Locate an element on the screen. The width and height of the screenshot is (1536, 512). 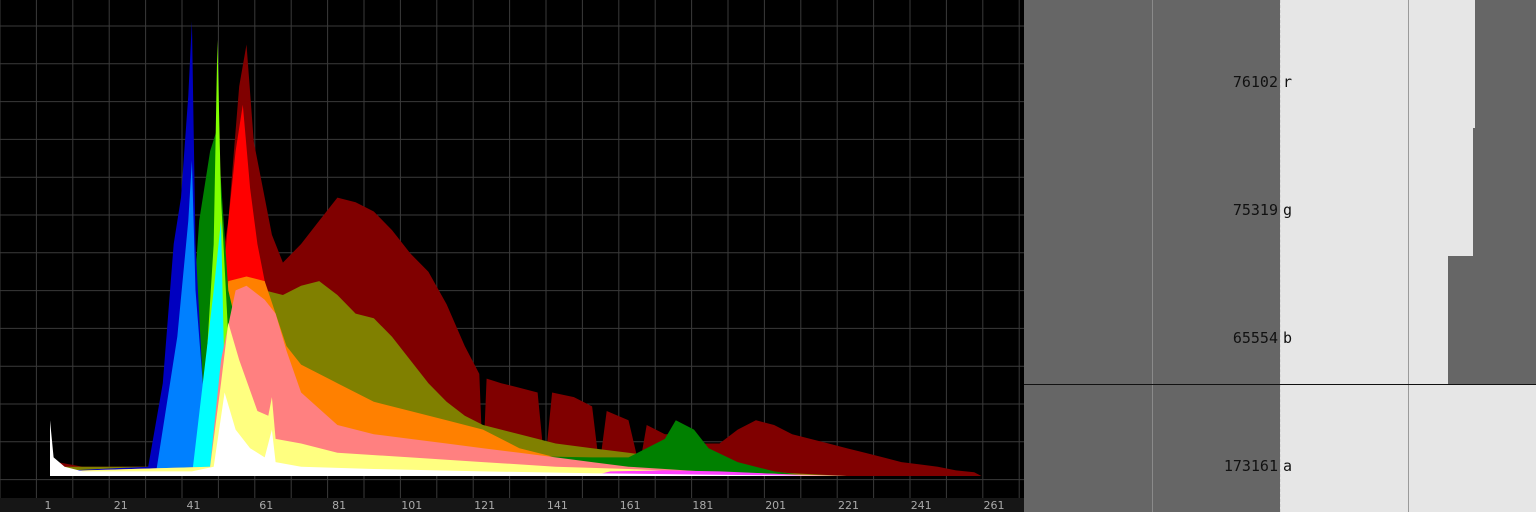
stat-label-g: g is located at coordinates (1288, 210).